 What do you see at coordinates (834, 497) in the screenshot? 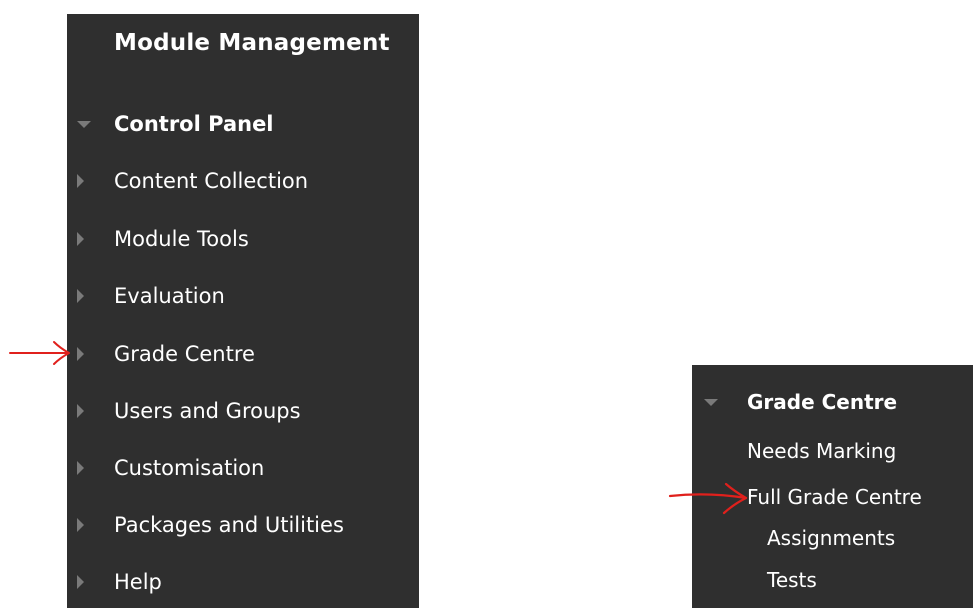
I see `menu-item-label: Full Grade Centre` at bounding box center [834, 497].